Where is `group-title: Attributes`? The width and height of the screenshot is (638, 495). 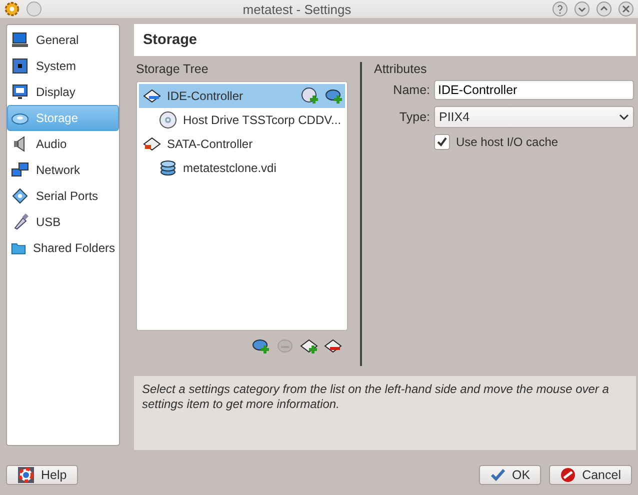
group-title: Attributes is located at coordinates (401, 69).